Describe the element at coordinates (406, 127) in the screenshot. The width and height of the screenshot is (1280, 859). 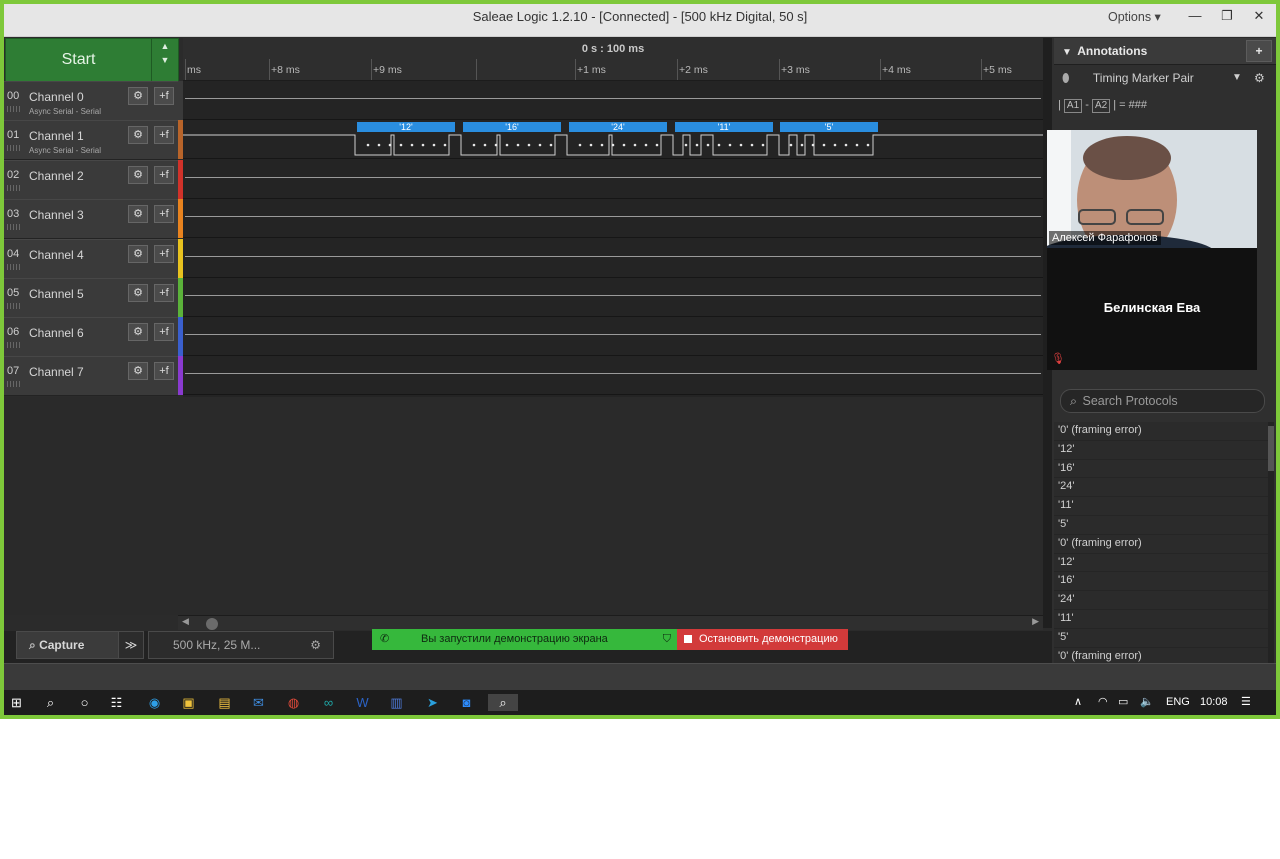
I see `protocol-frame: '12'` at that location.